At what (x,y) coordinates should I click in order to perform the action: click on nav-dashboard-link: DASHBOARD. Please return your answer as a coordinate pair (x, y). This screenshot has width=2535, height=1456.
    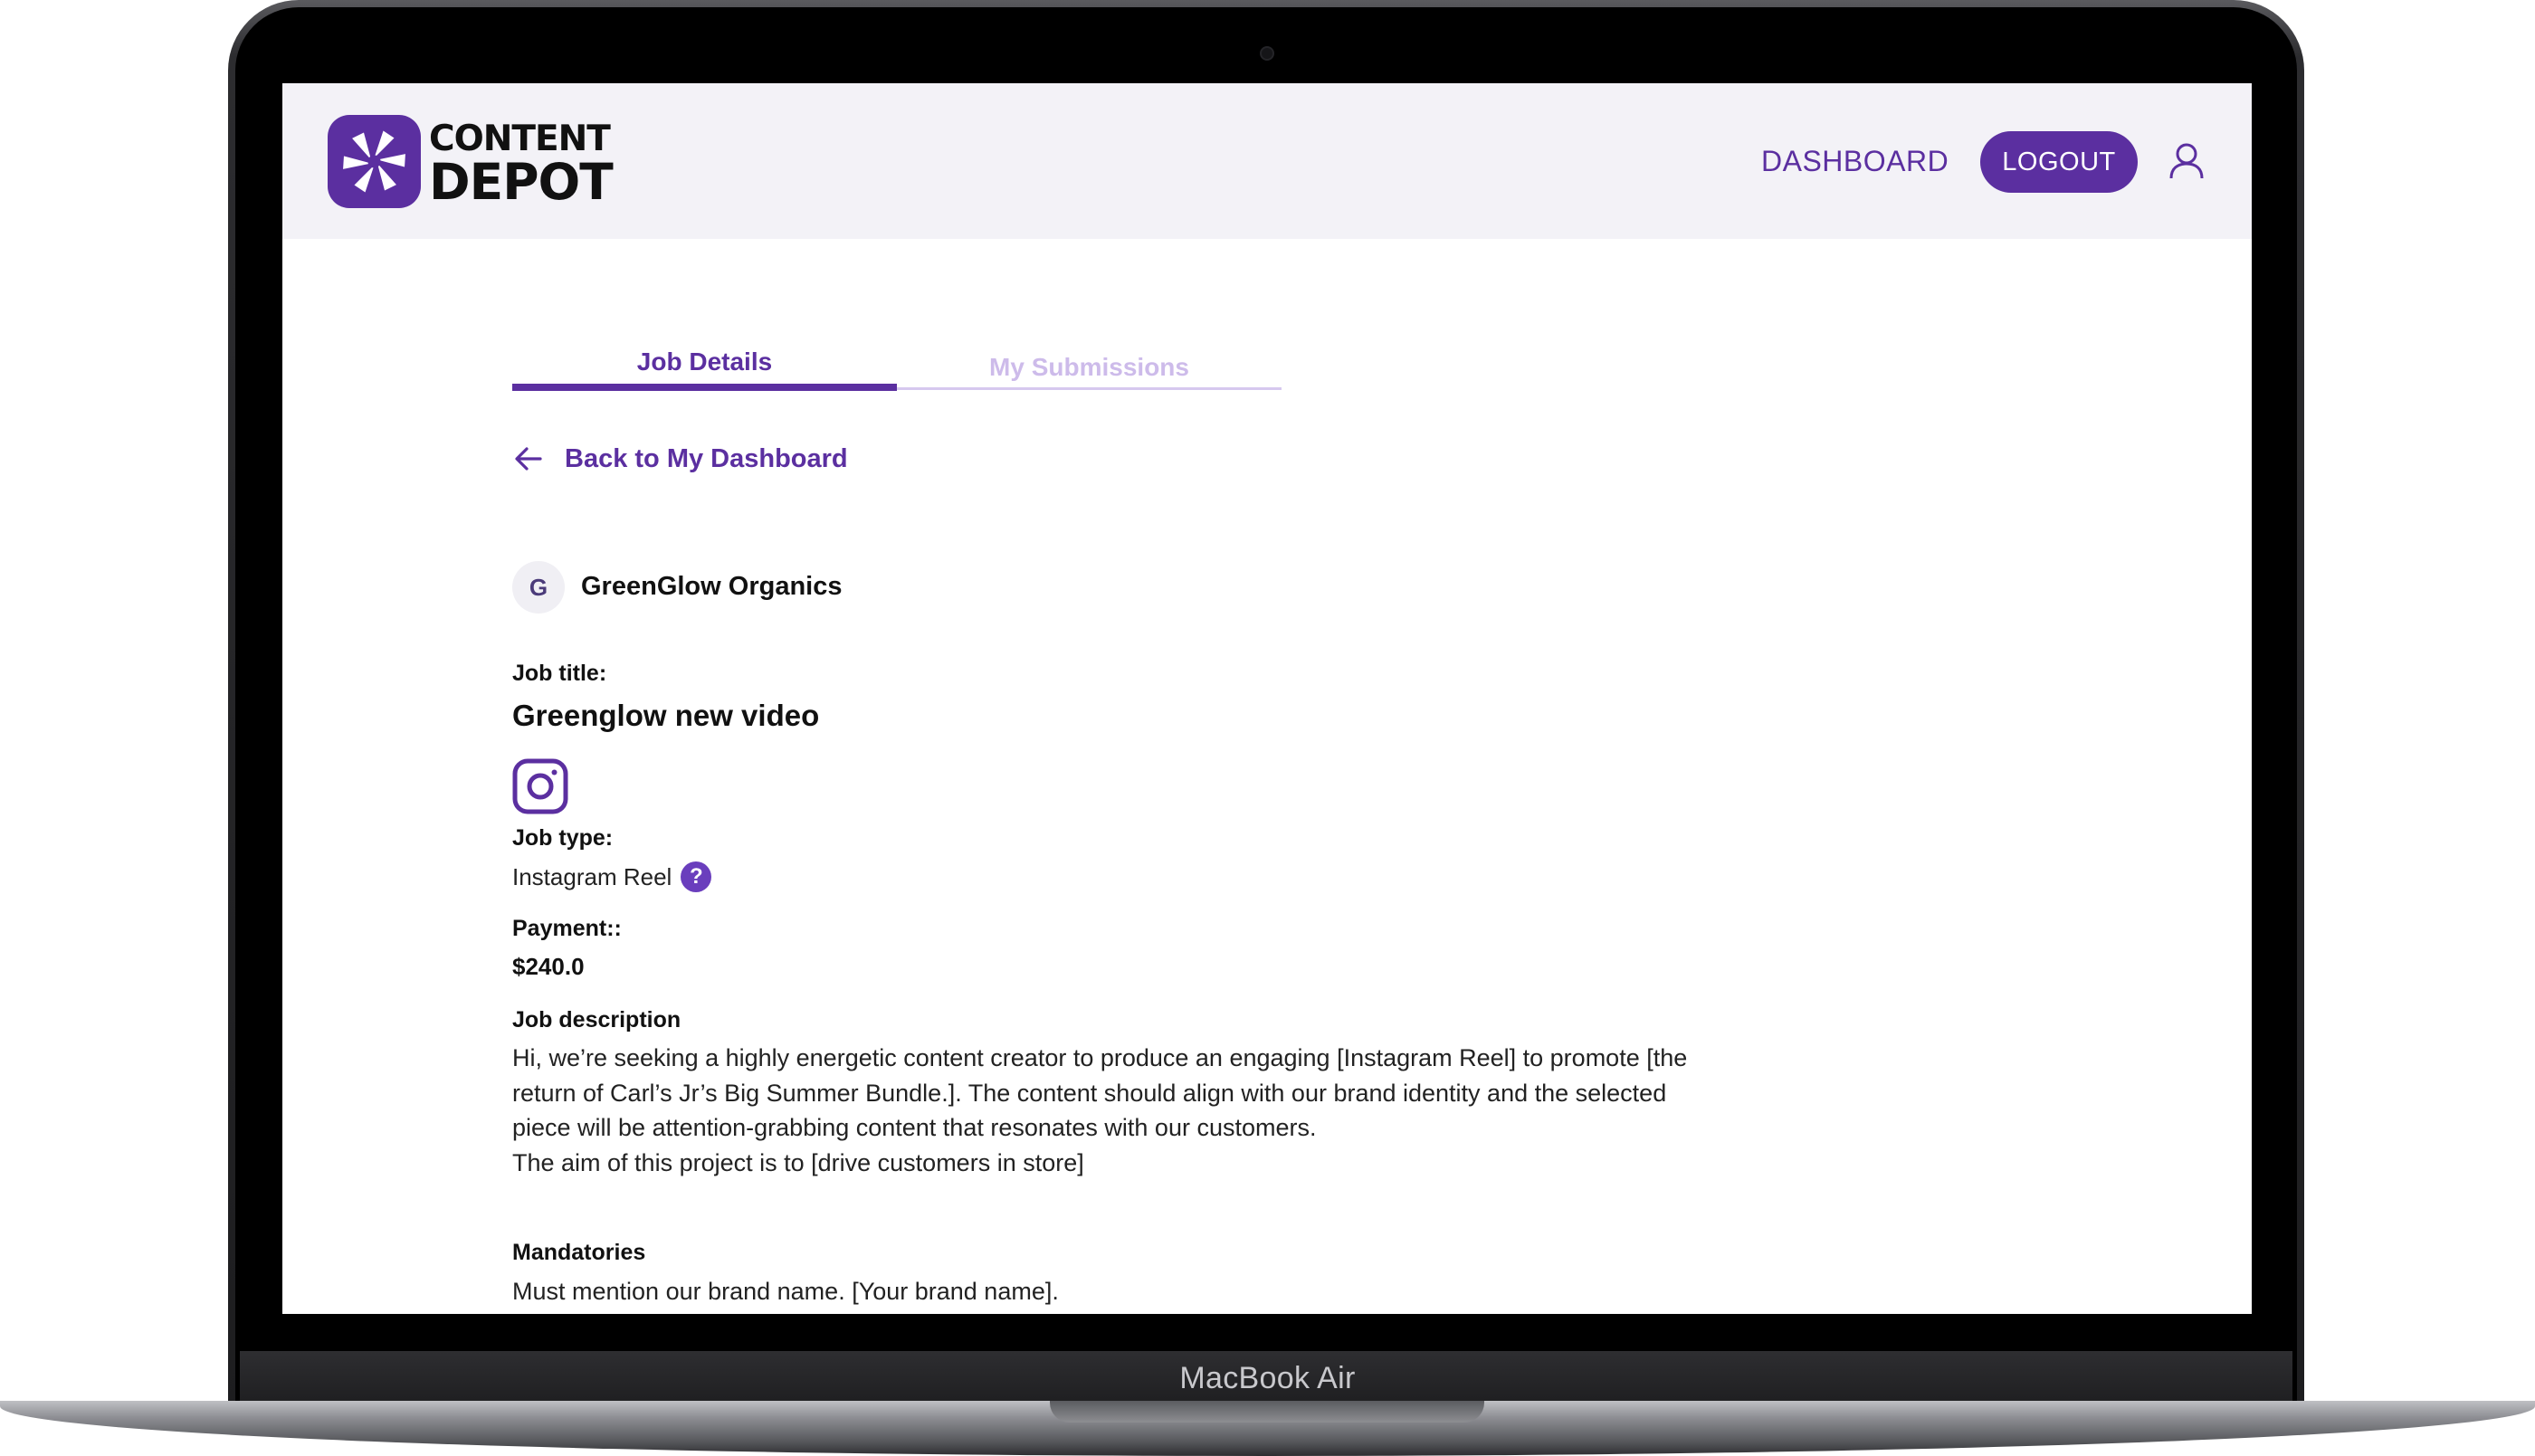
    Looking at the image, I should click on (1855, 161).